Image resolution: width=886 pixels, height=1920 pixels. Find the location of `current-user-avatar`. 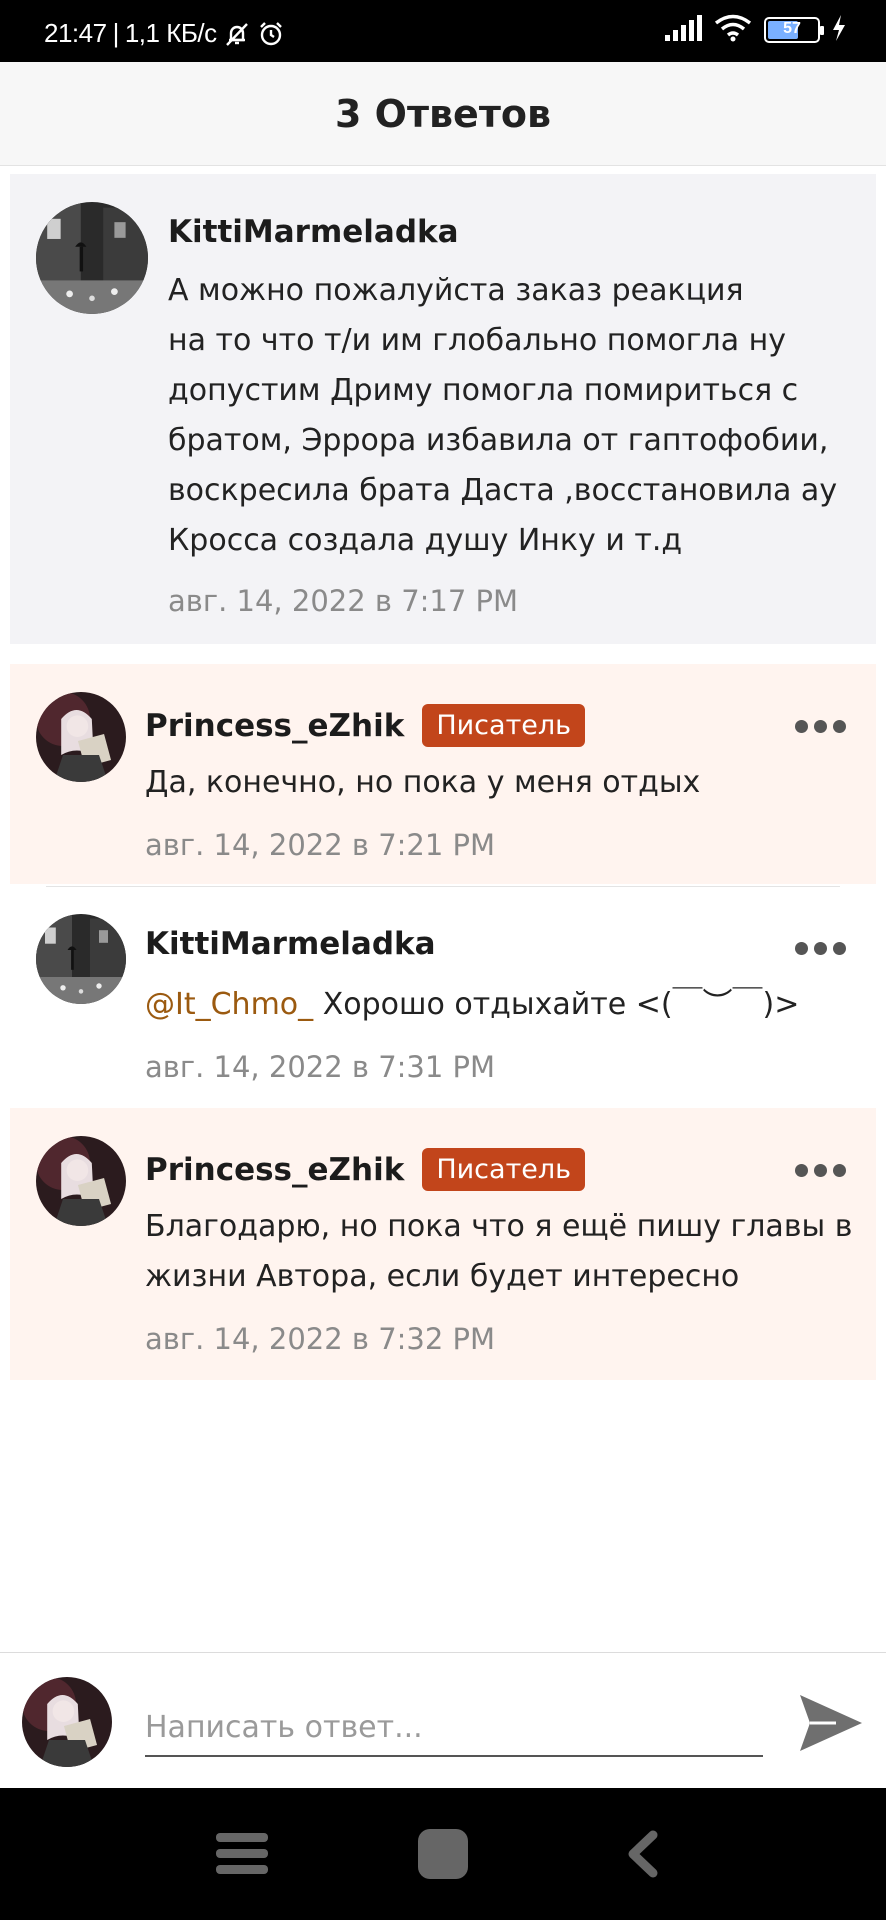

current-user-avatar is located at coordinates (67, 1722).